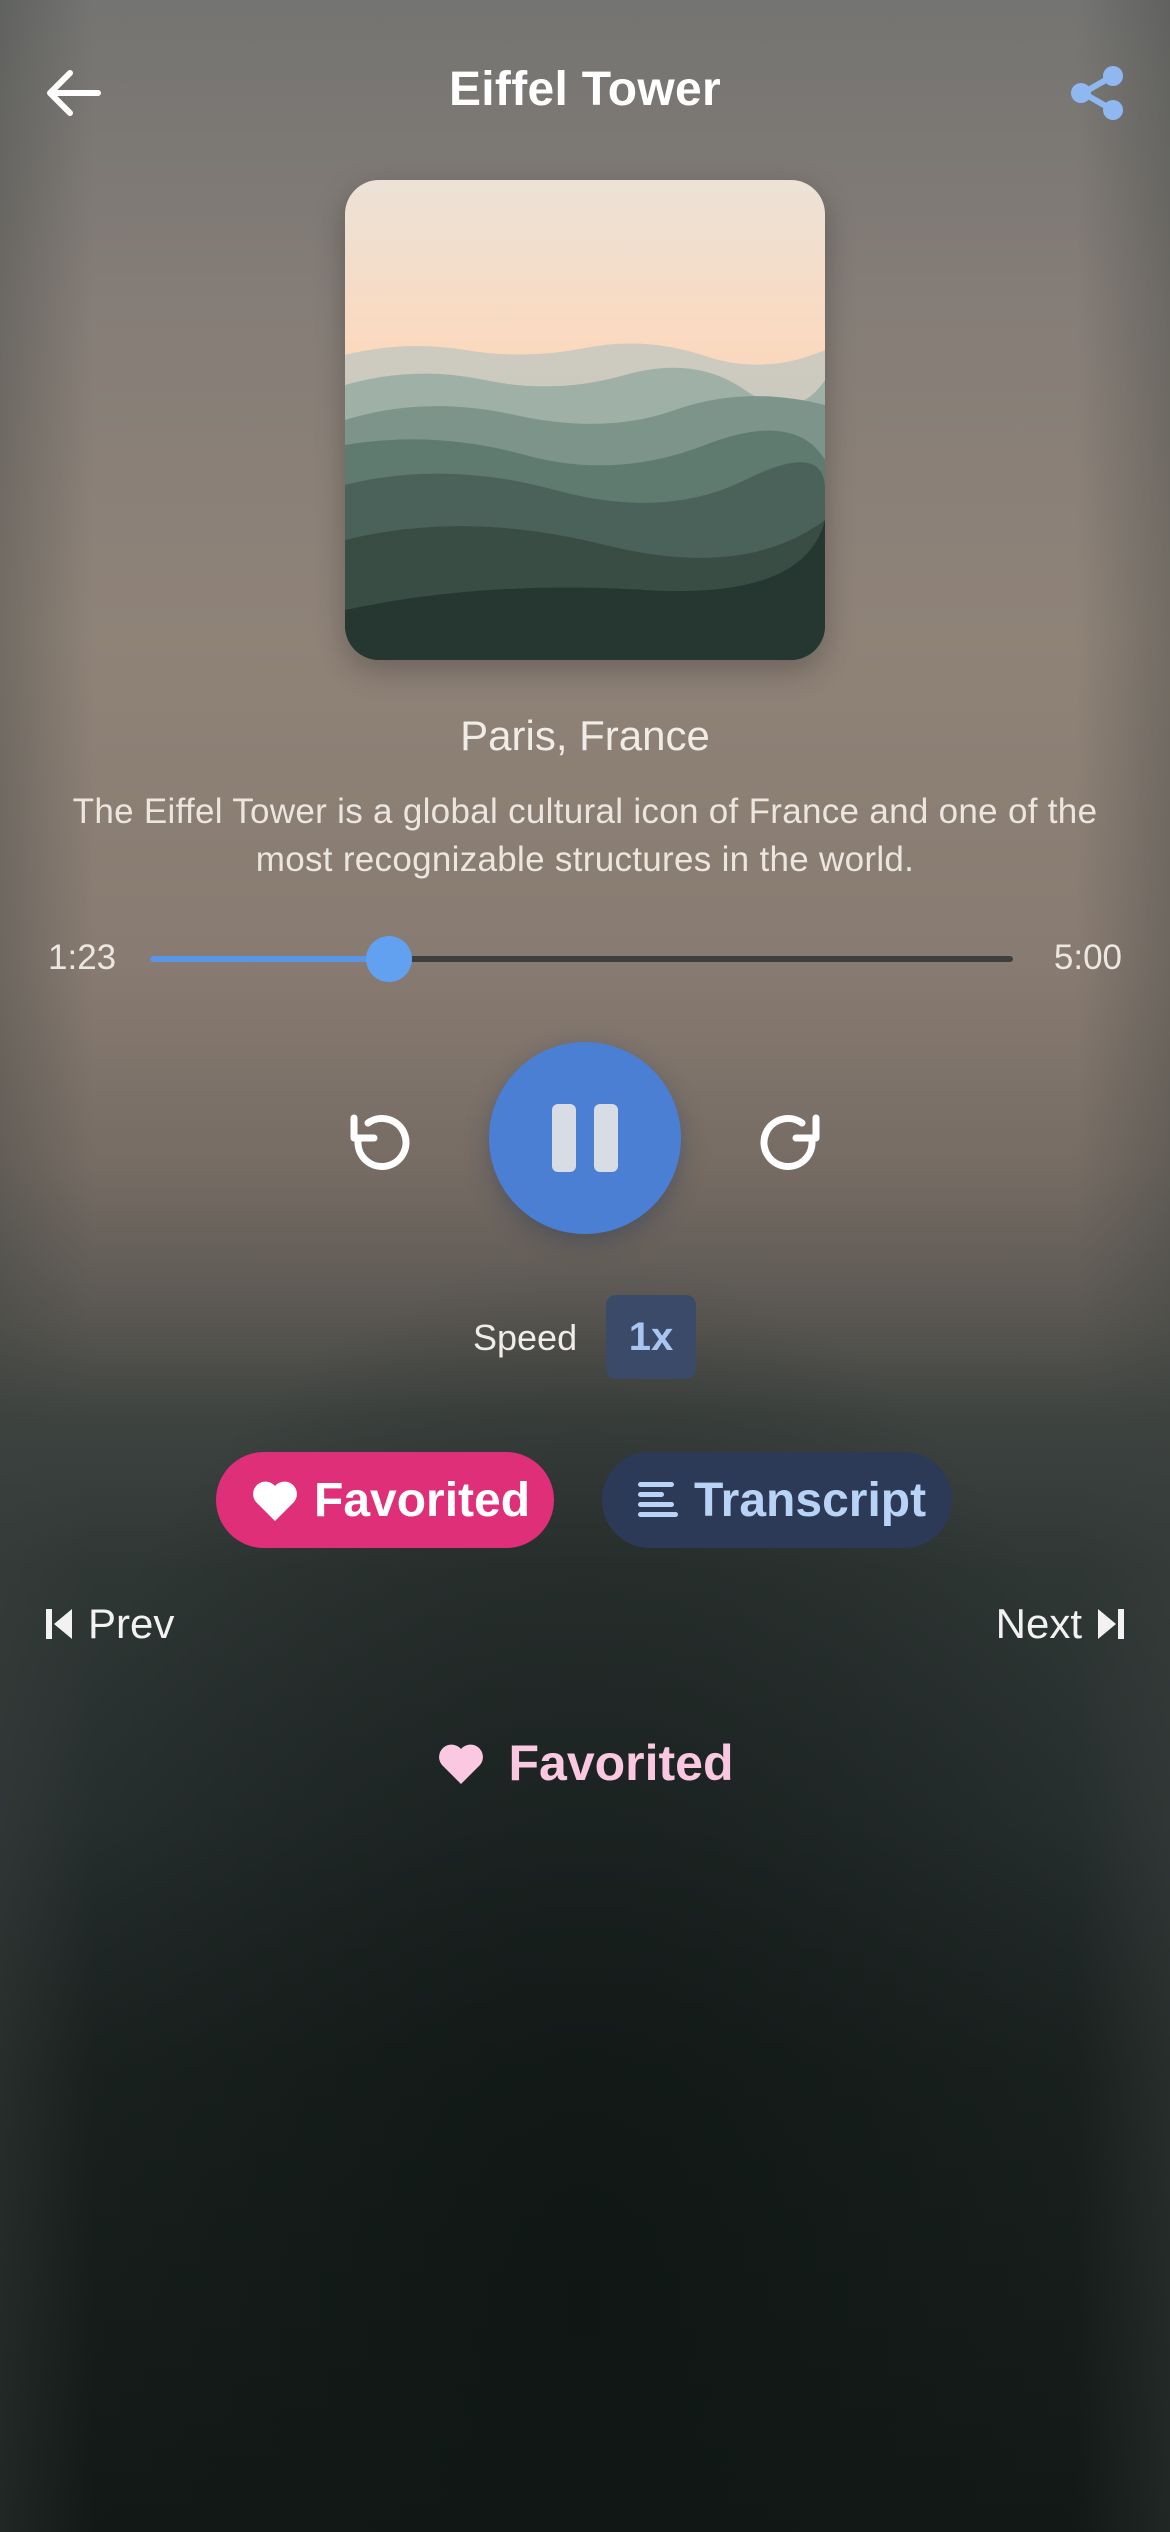 Image resolution: width=1170 pixels, height=2532 pixels. Describe the element at coordinates (621, 1763) in the screenshot. I see `favorited-status-label: Favorited` at that location.